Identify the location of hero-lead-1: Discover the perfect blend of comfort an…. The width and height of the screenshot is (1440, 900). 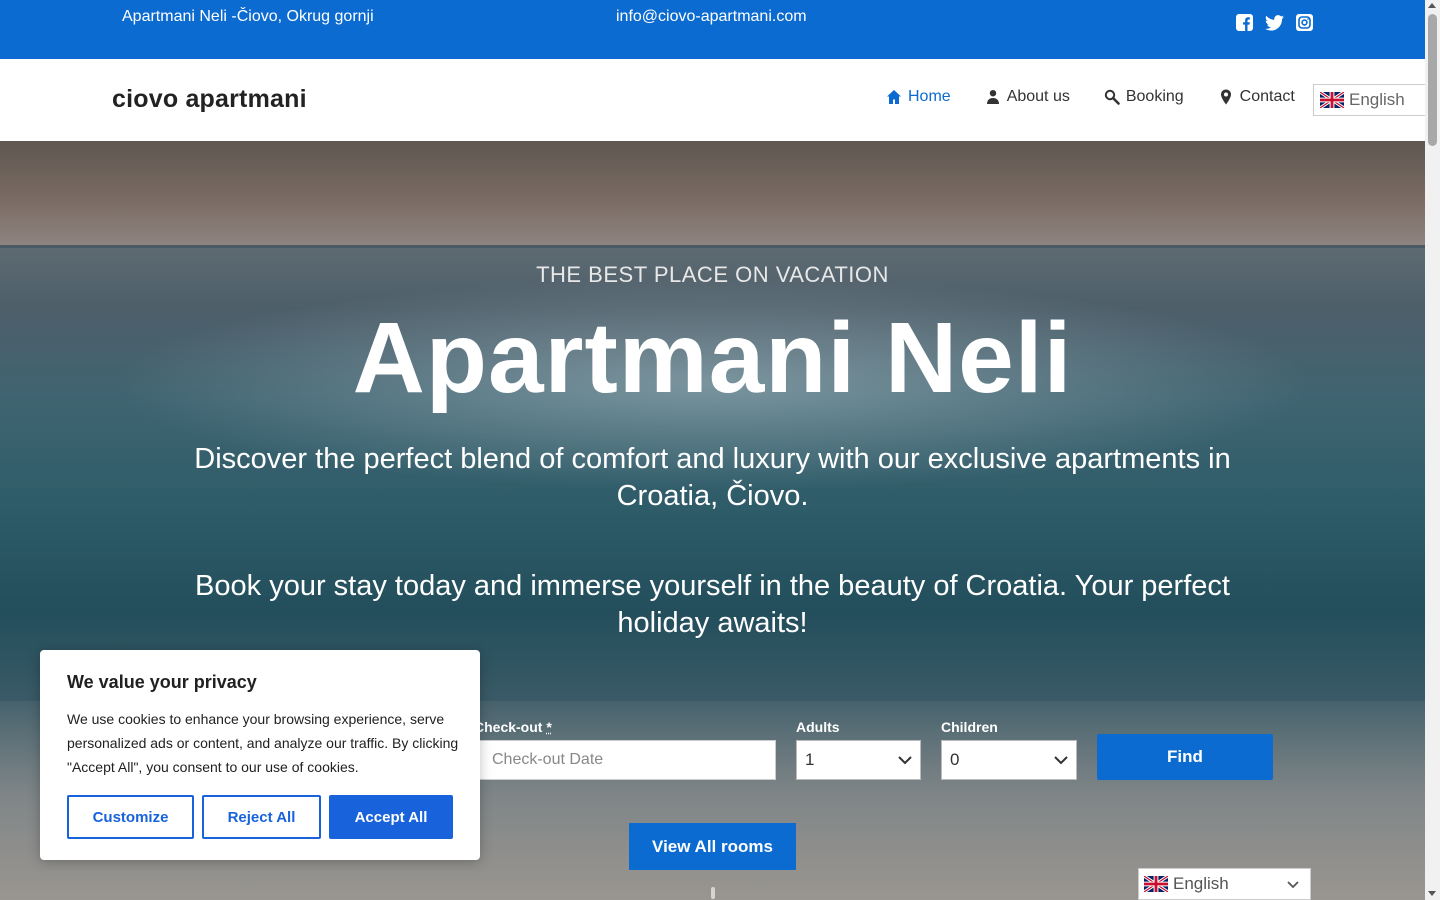
(712, 477).